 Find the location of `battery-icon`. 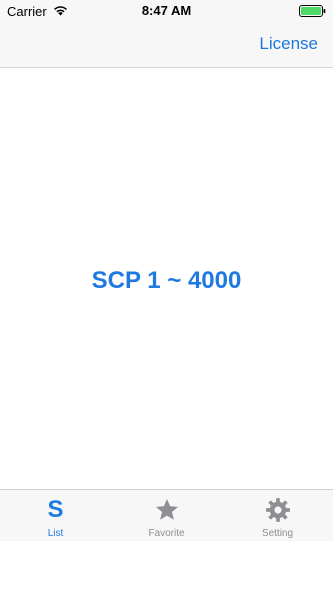

battery-icon is located at coordinates (312, 11).